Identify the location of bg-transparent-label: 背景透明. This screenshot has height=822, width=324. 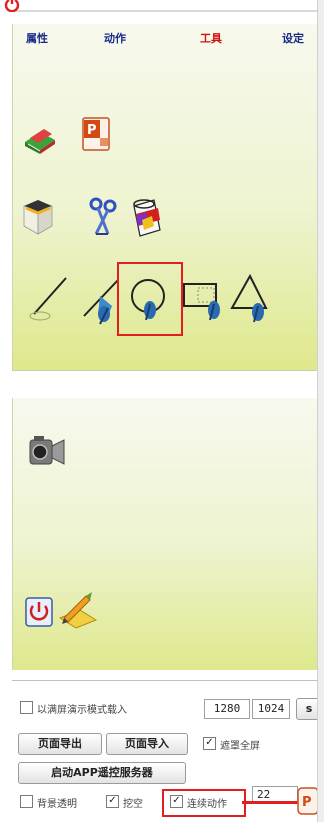
(57, 804).